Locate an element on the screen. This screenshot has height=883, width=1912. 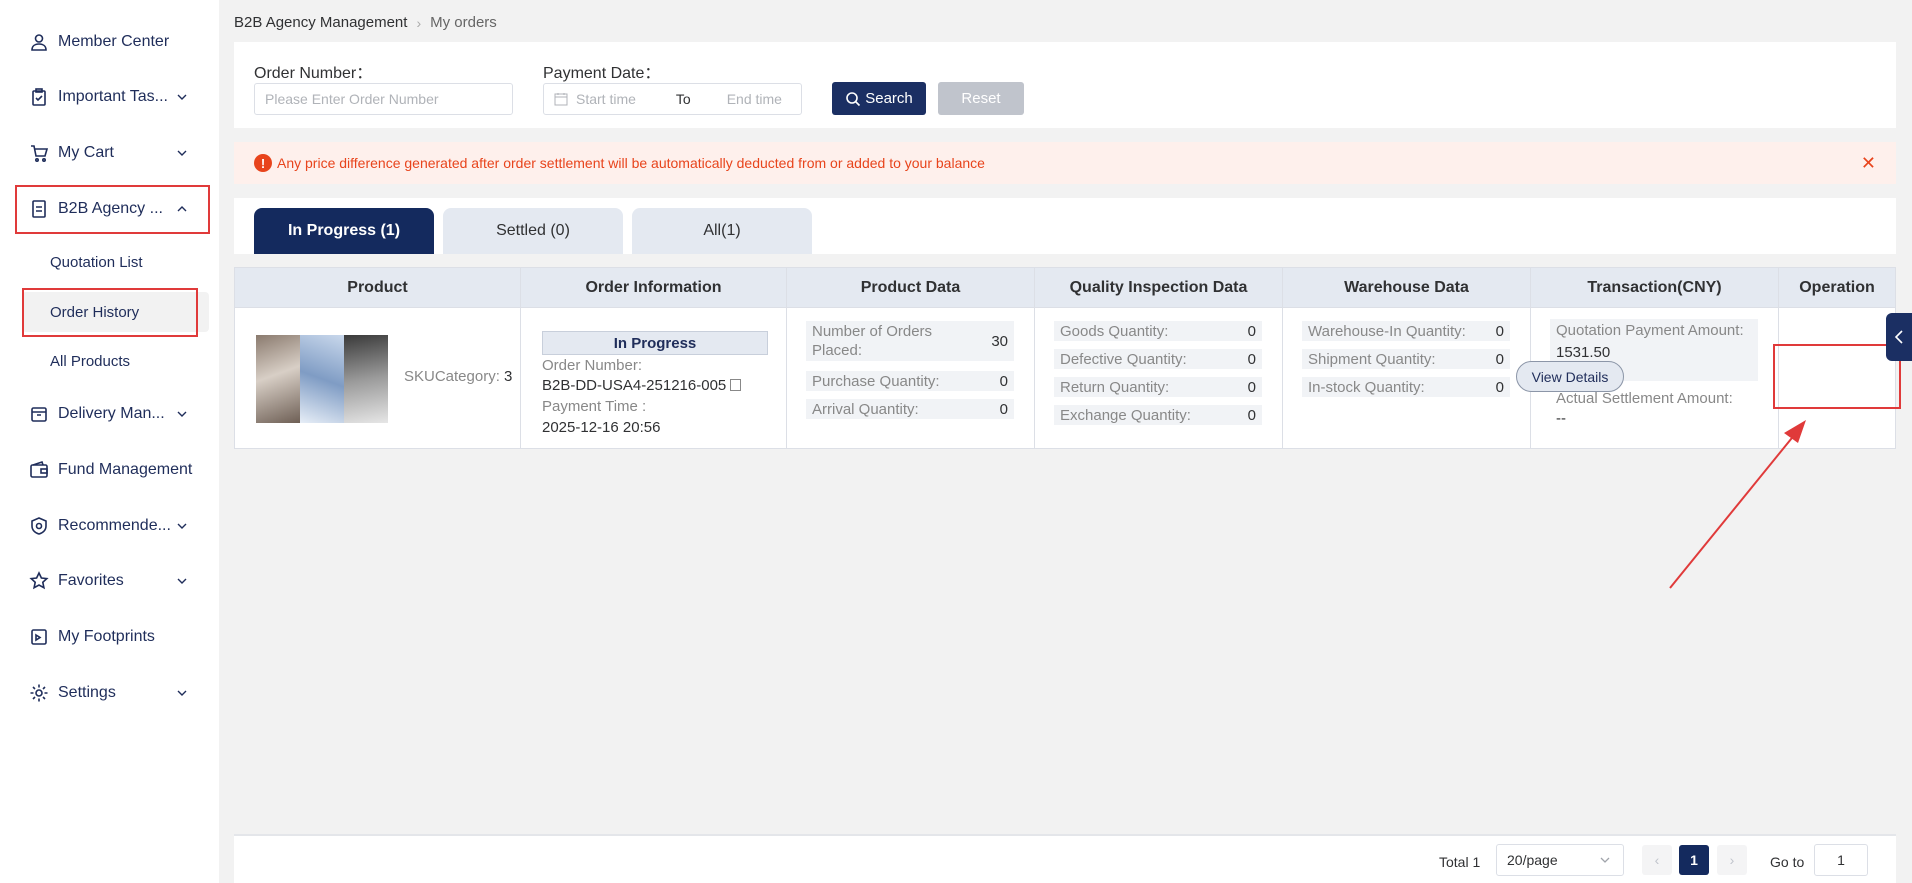
kv-shipment-quantity: Shipment Quantity: 0 is located at coordinates (1406, 359).